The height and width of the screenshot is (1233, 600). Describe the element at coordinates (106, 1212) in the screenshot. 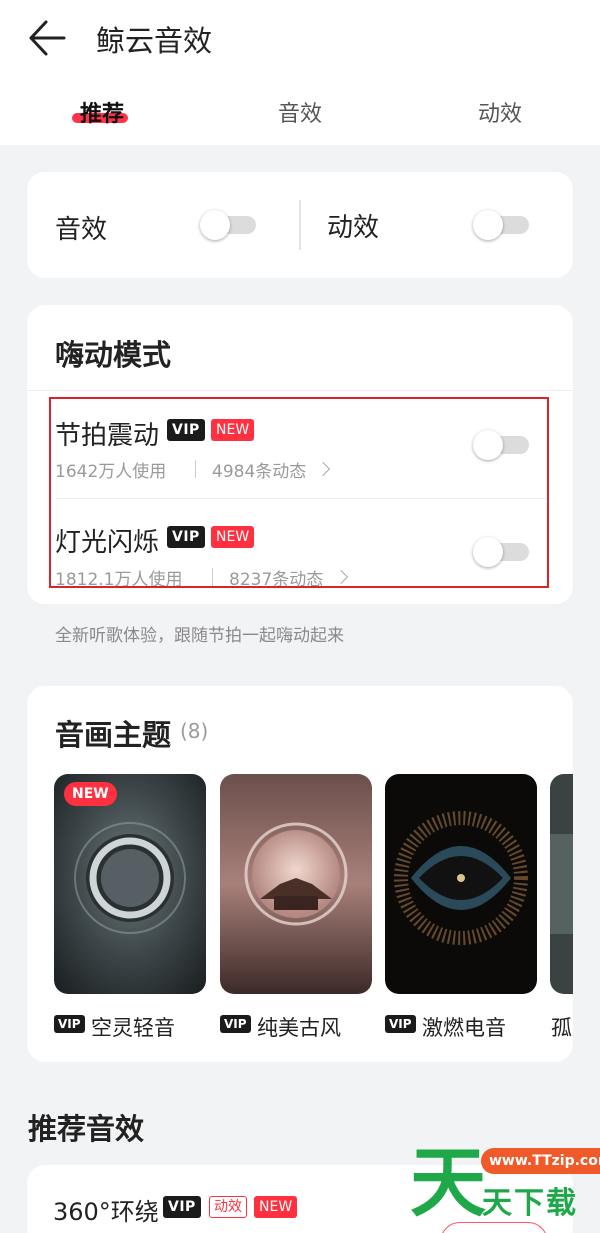

I see `surround-360-title: 360°环绕` at that location.